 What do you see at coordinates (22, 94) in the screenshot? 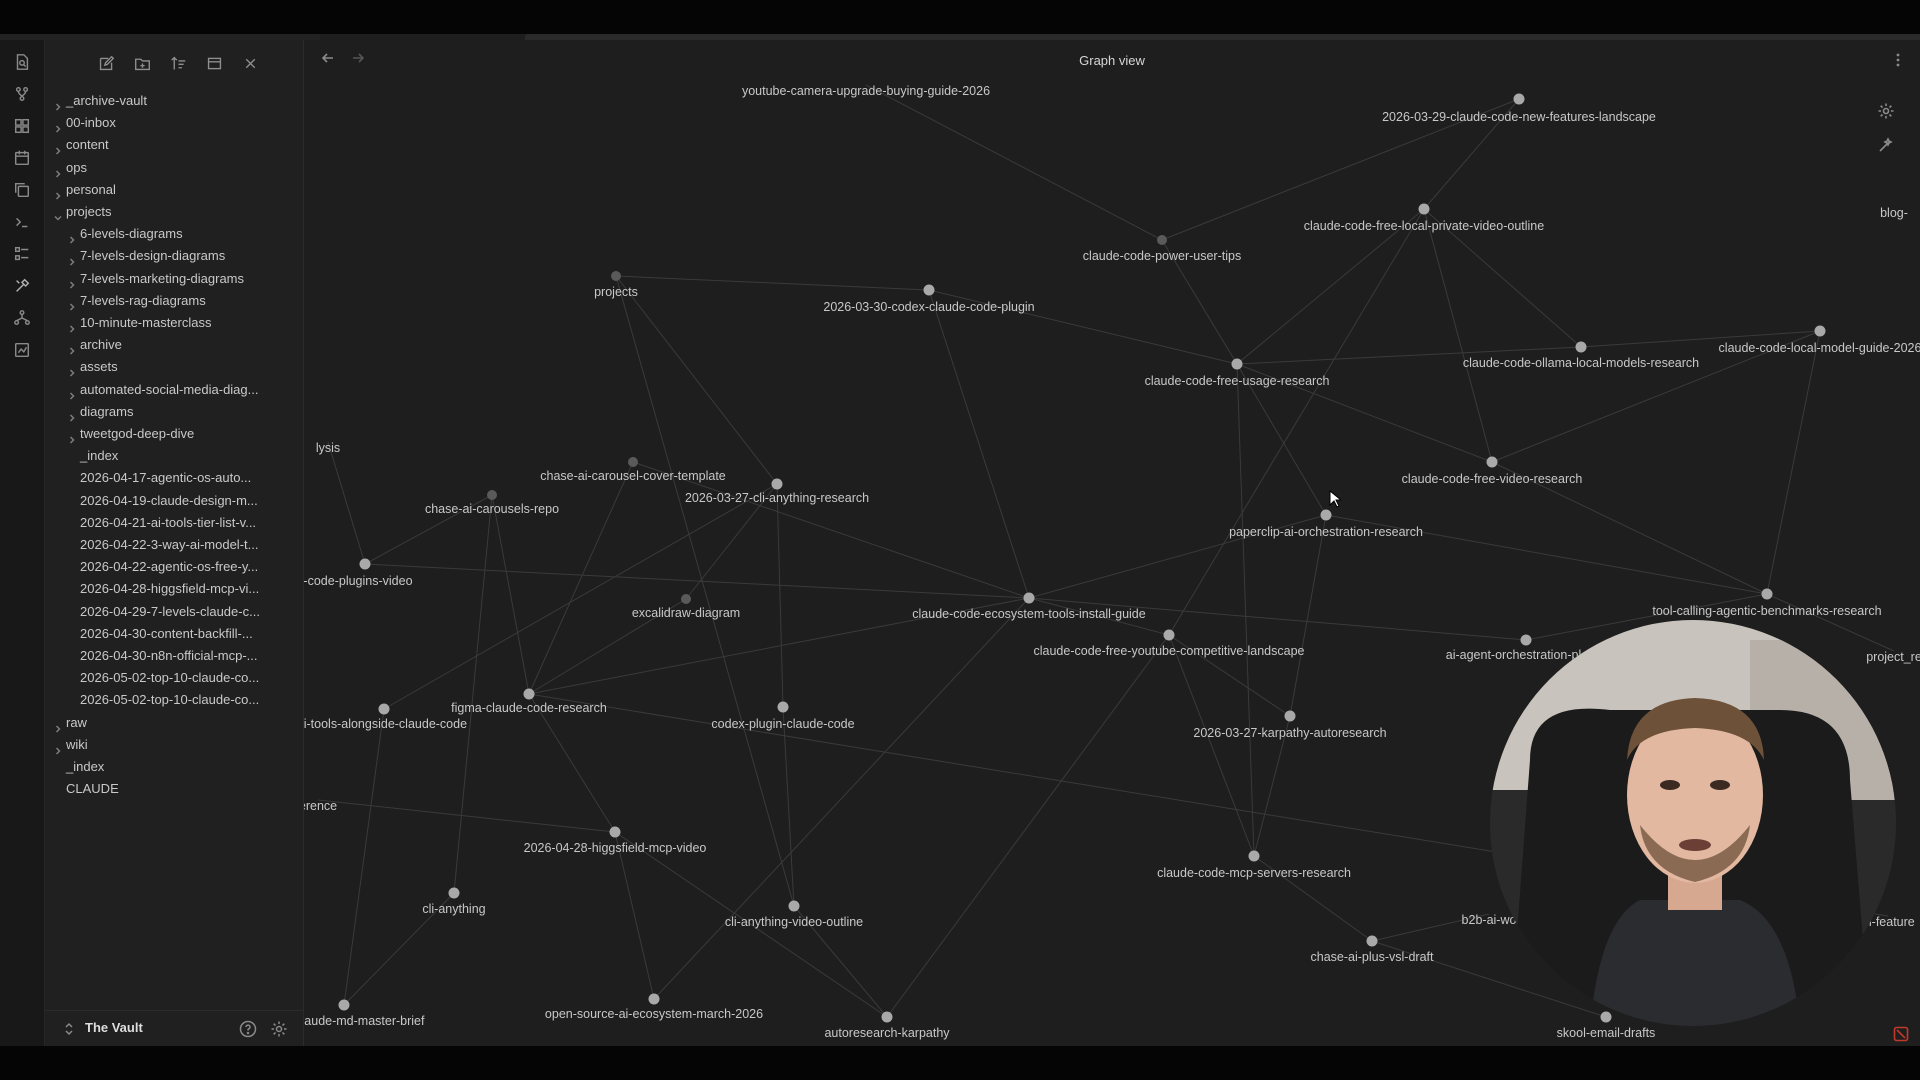
I see `git-branch-icon` at bounding box center [22, 94].